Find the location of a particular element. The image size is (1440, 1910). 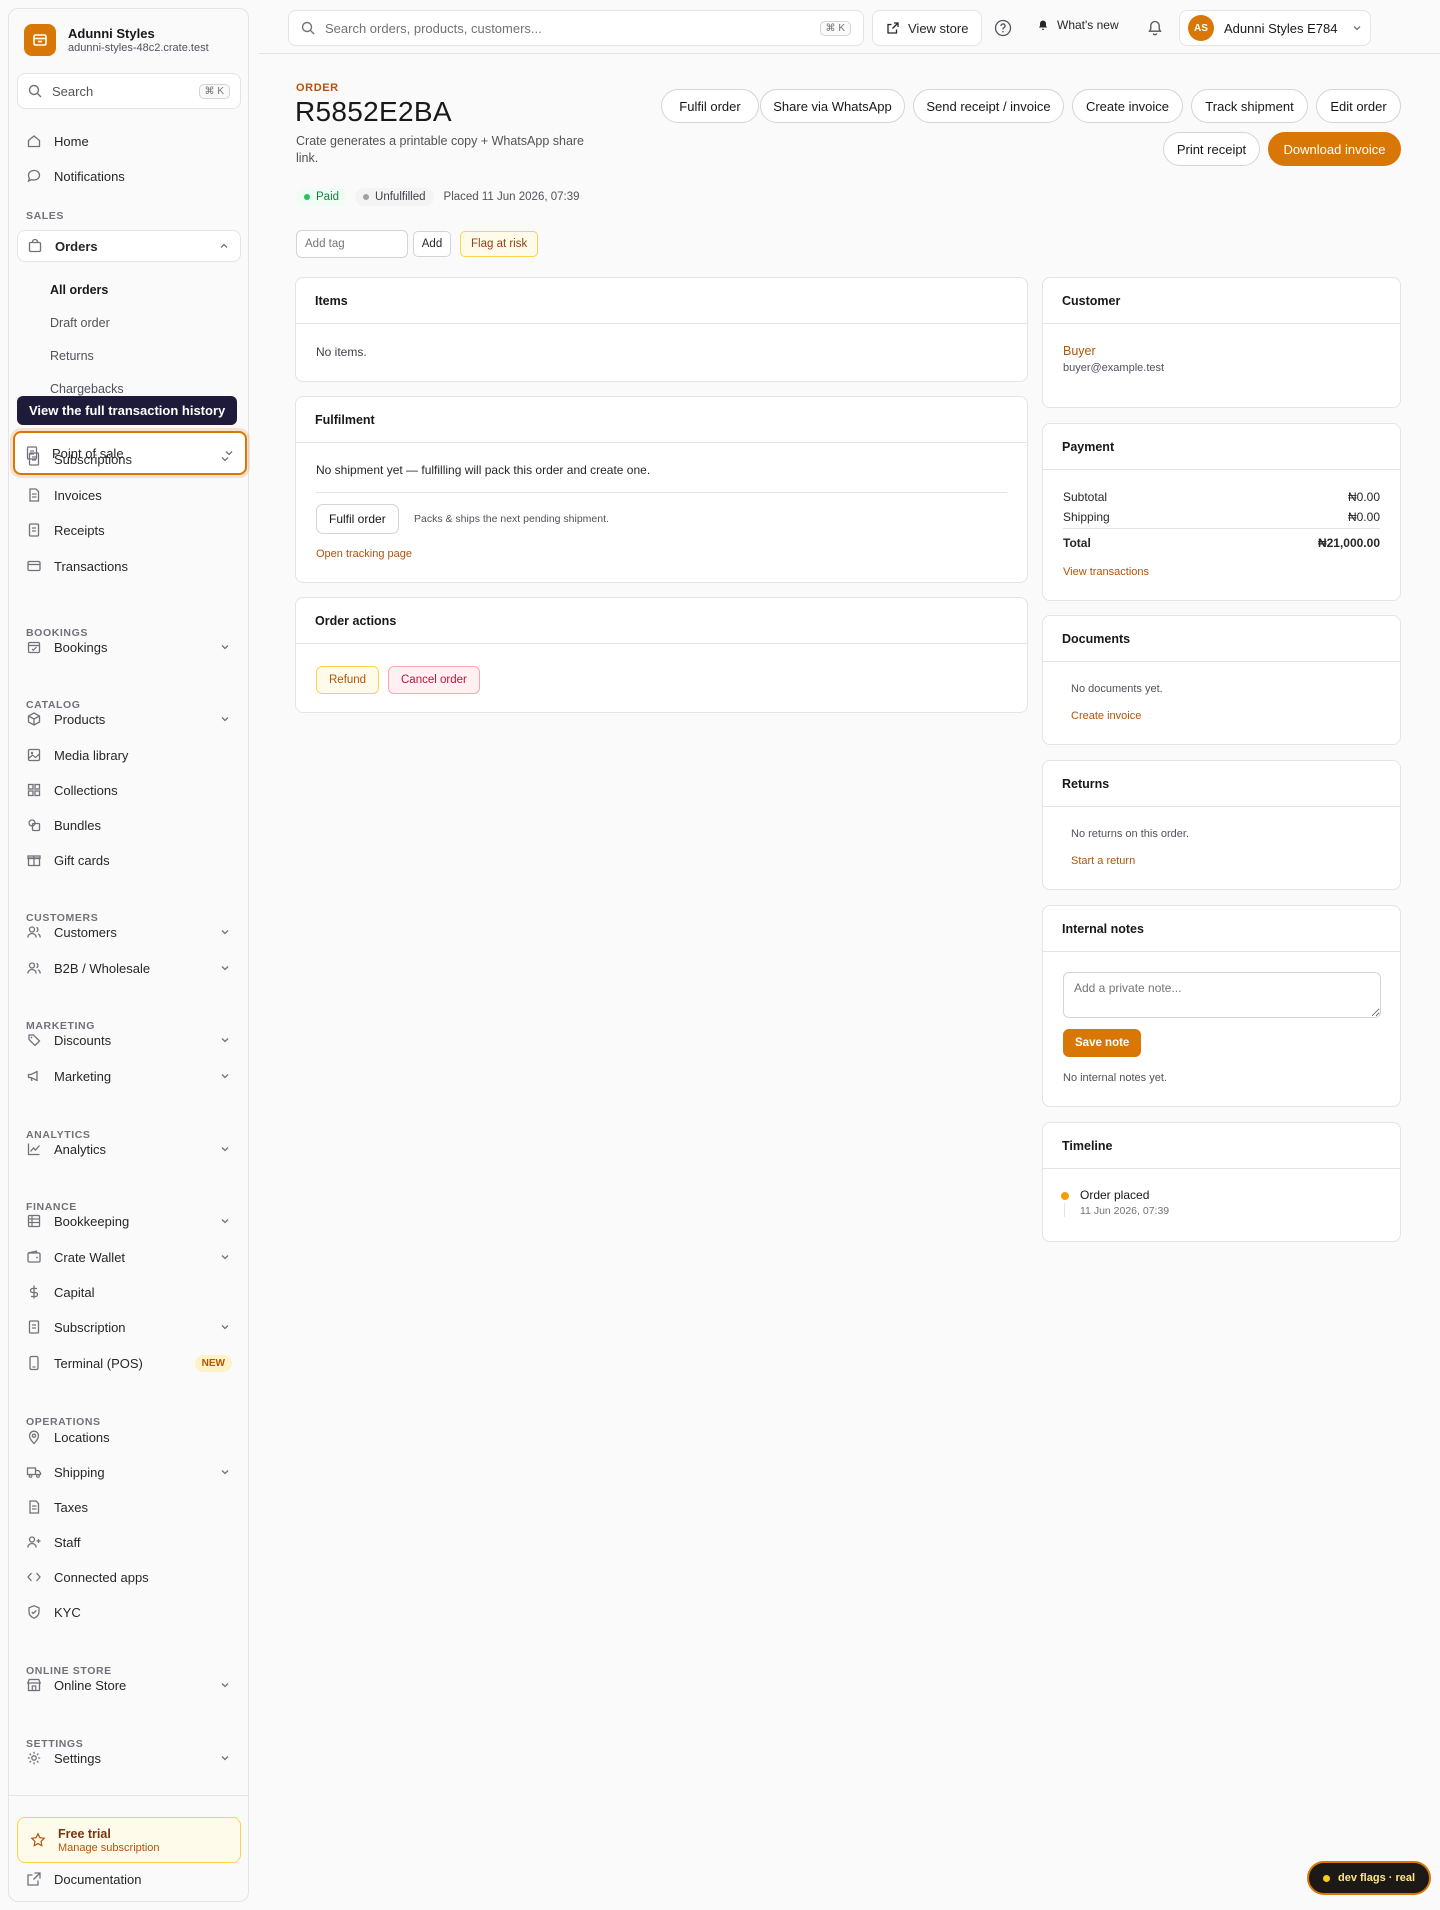

timeline-event: Order placed is located at coordinates (1115, 1195).